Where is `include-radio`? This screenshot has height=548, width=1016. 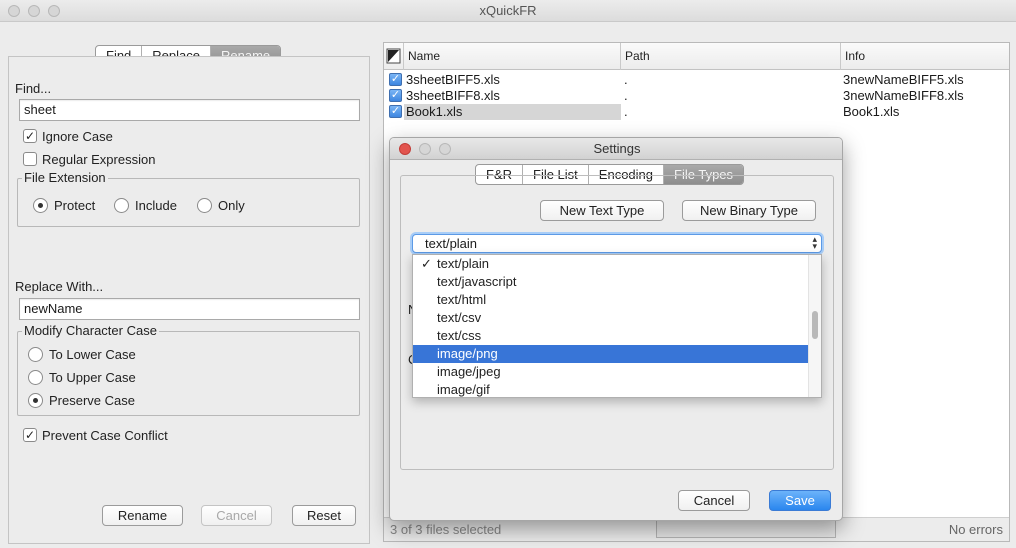 include-radio is located at coordinates (121, 205).